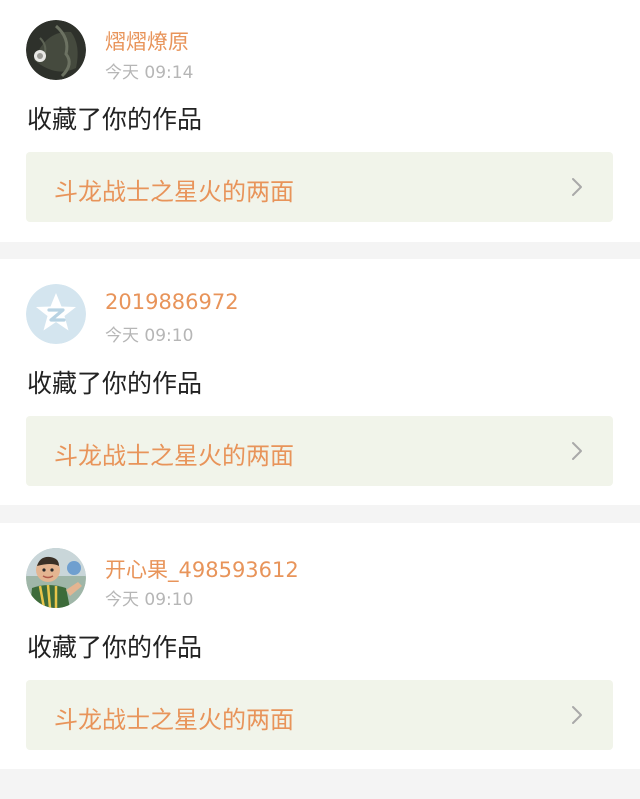  What do you see at coordinates (147, 41) in the screenshot?
I see `username: 熠熠燎原` at bounding box center [147, 41].